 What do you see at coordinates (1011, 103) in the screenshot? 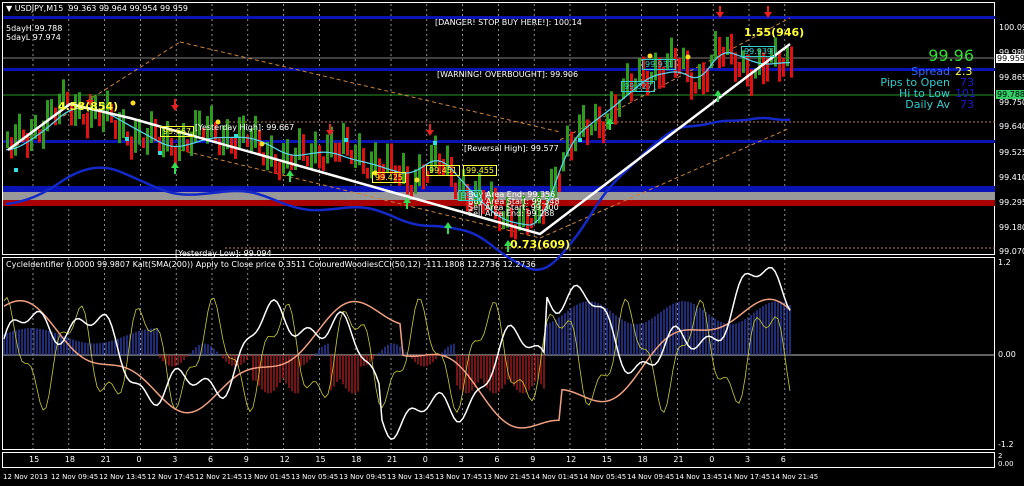
I see `price-tick: 99.750` at bounding box center [1011, 103].